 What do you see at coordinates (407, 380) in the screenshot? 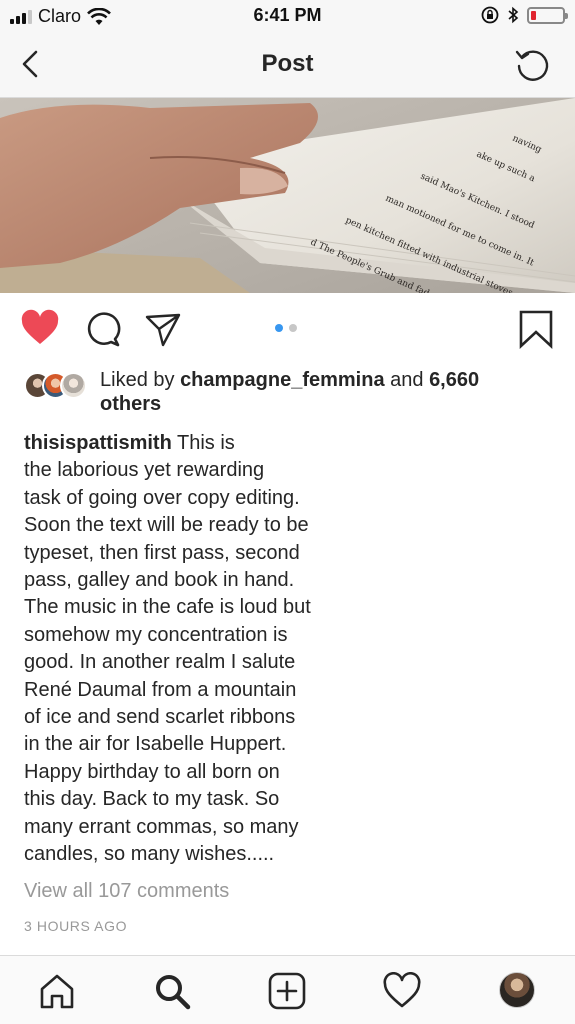
I see `likes-middle: and` at bounding box center [407, 380].